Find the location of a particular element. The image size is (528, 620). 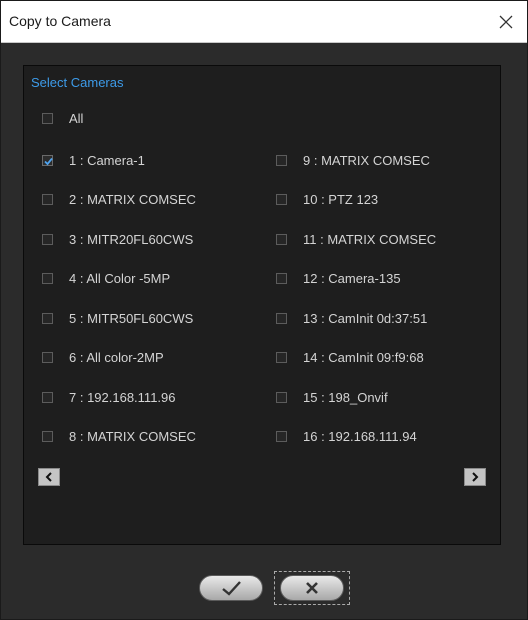

camera-label: 1 : Camera-1 is located at coordinates (107, 160).